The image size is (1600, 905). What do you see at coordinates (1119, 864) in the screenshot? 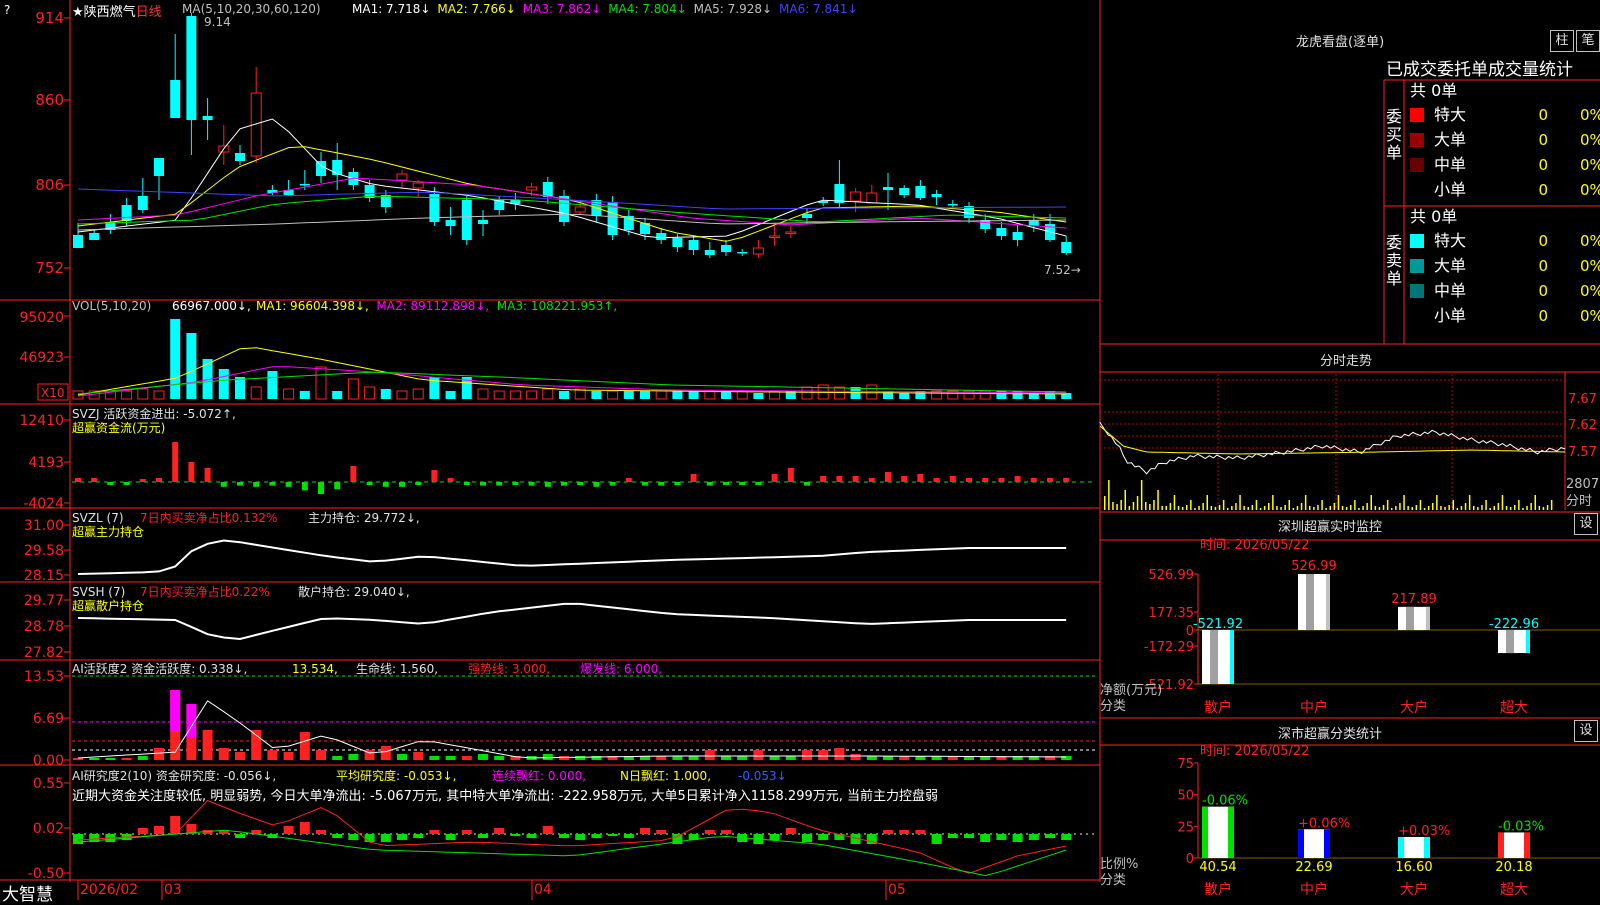
I see `stats-ylabel: 比例%` at bounding box center [1119, 864].